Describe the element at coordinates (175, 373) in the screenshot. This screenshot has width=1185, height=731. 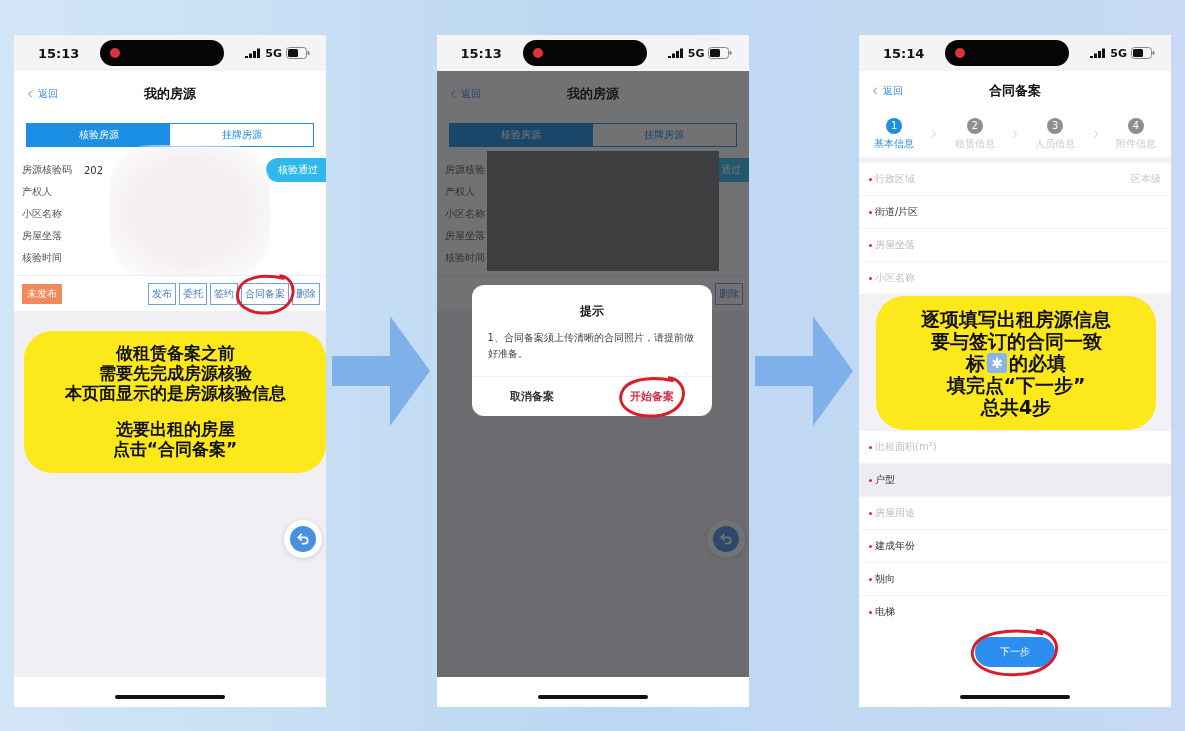
I see `callout-text: 需要先完成房源核验` at that location.